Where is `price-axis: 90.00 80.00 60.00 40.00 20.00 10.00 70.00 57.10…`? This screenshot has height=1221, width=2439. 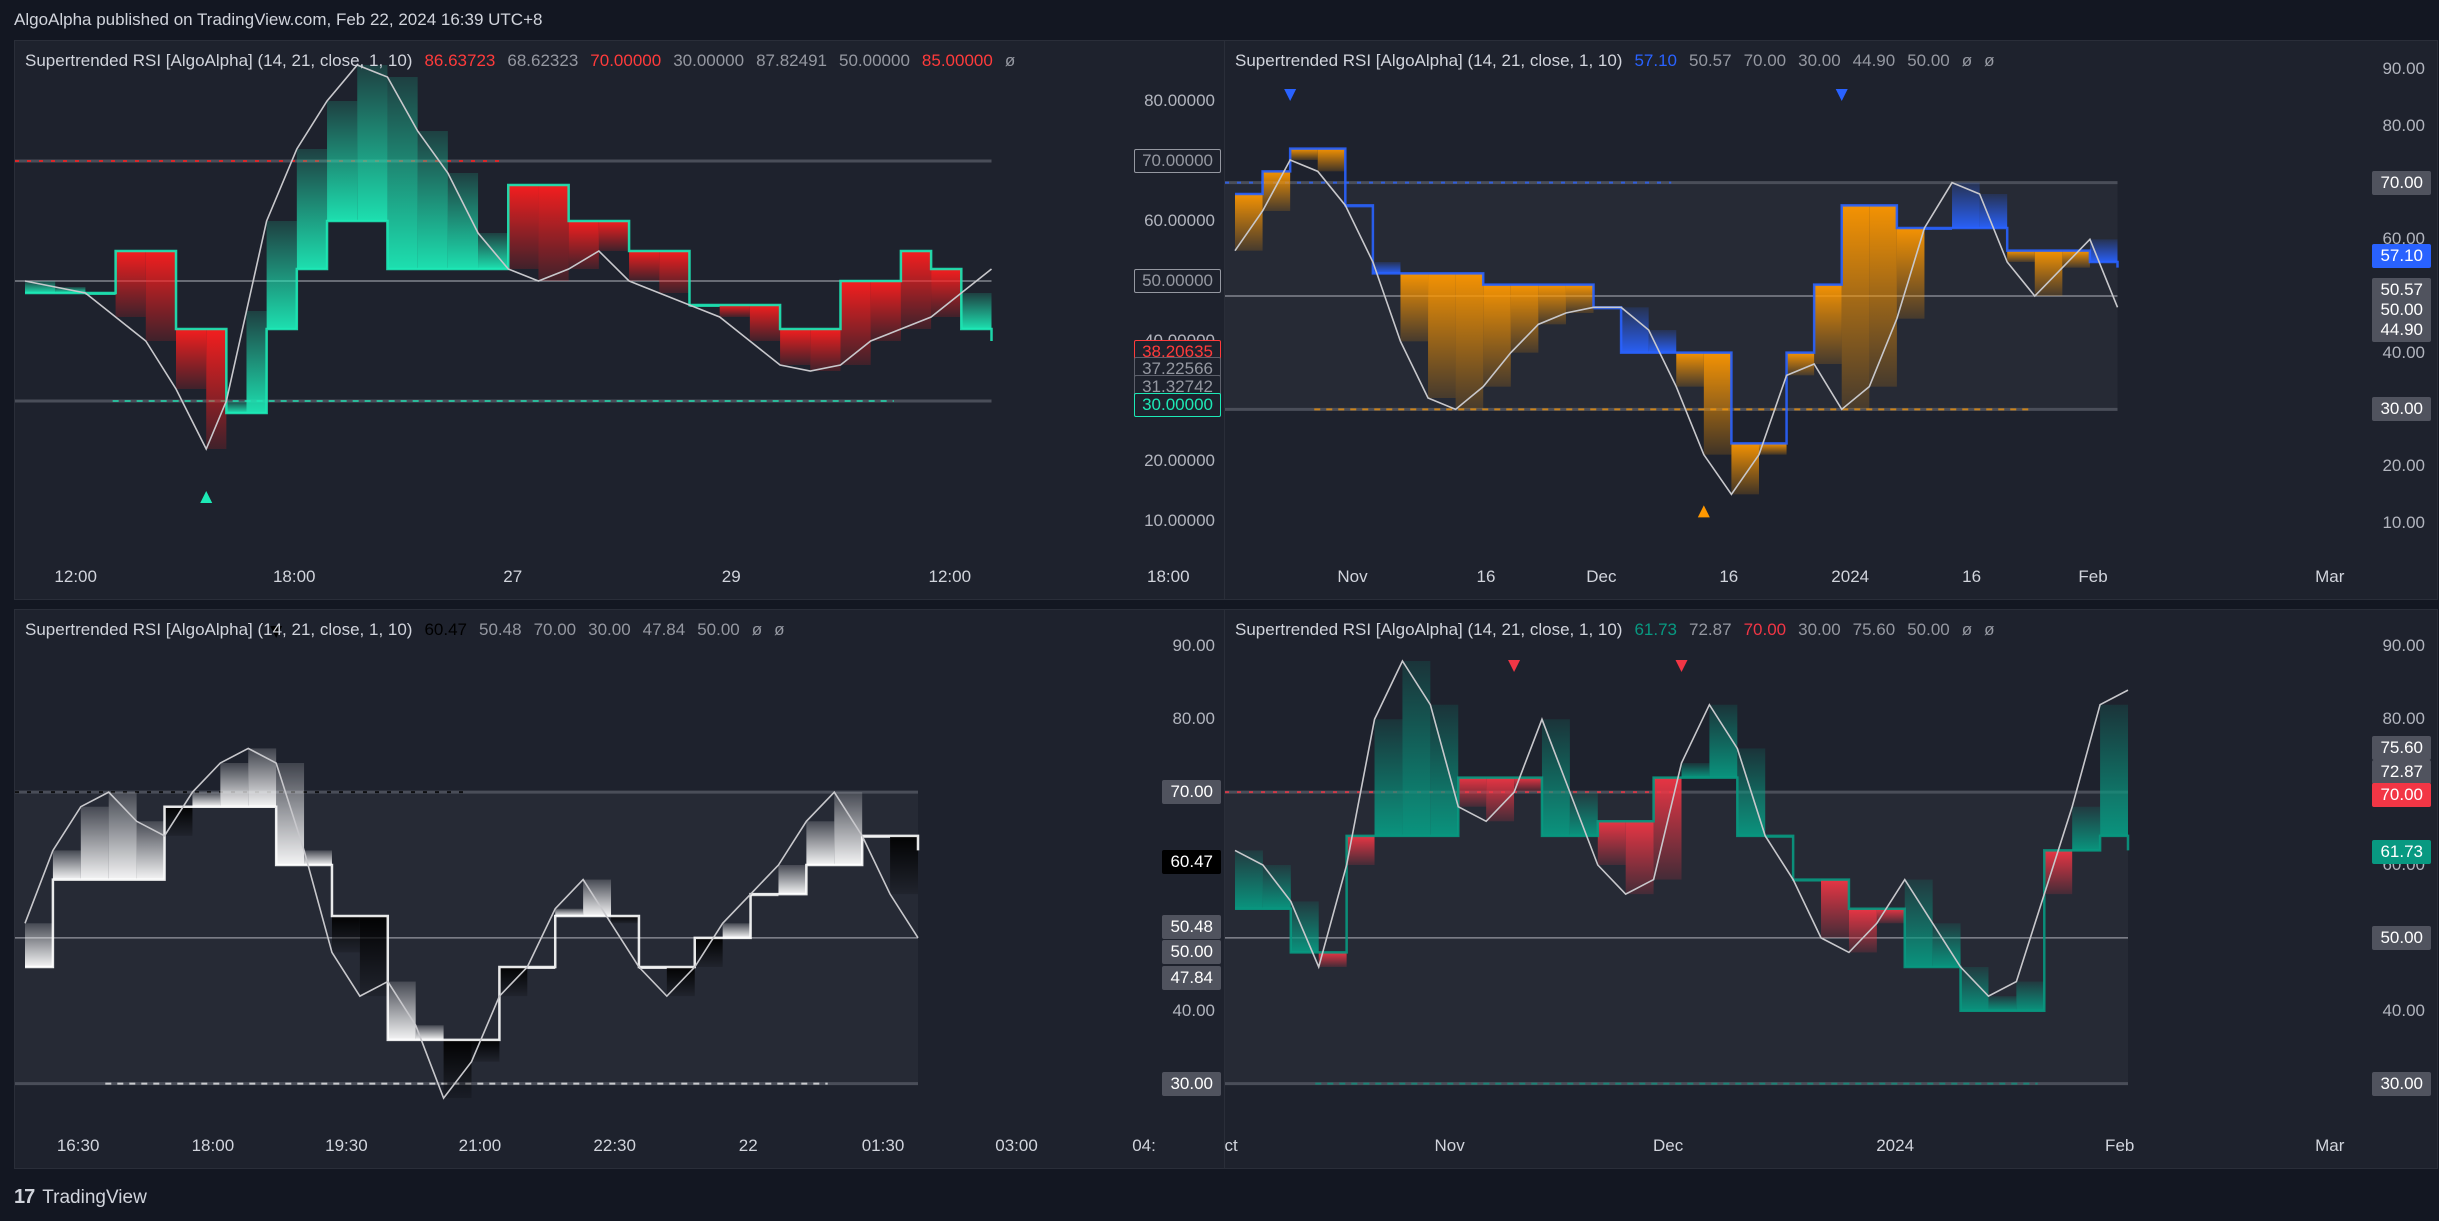
price-axis: 90.00 80.00 60.00 40.00 20.00 10.00 70.00 57.10… is located at coordinates (2382, 296).